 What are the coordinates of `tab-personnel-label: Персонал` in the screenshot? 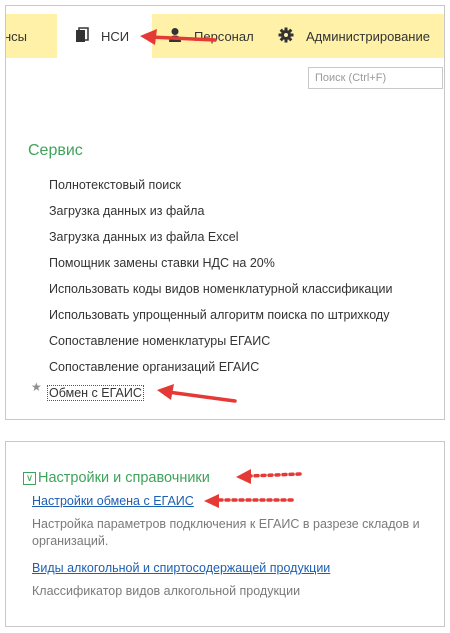 It's located at (224, 36).